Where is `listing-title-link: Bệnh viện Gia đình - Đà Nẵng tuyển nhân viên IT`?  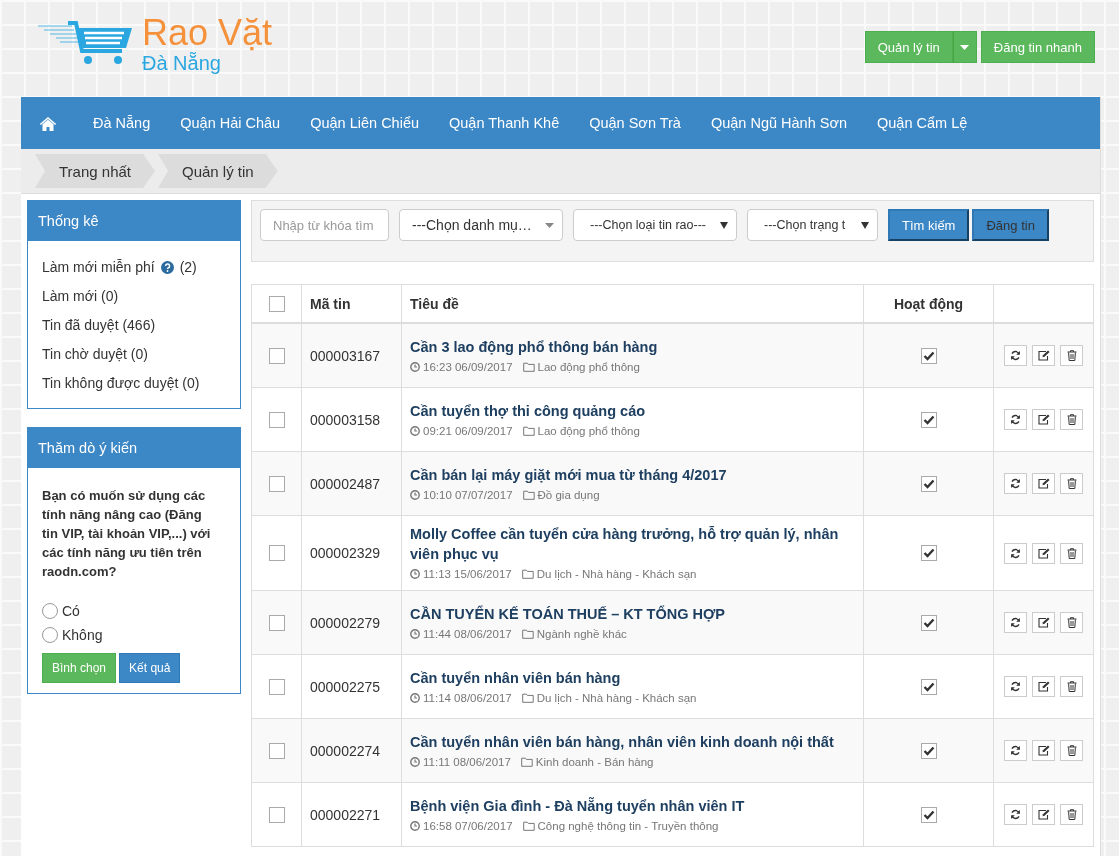
listing-title-link: Bệnh viện Gia đình - Đà Nẵng tuyển nhân viên IT is located at coordinates (632, 805).